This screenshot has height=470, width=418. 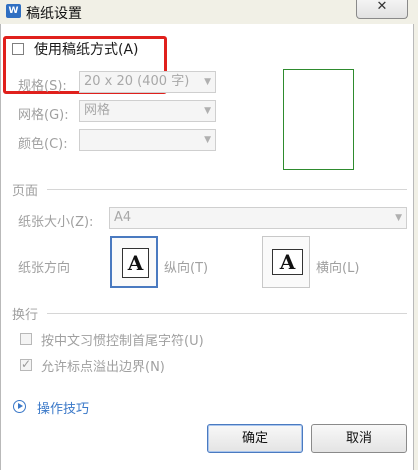 What do you see at coordinates (26, 339) in the screenshot?
I see `wrap-option1-checkbox` at bounding box center [26, 339].